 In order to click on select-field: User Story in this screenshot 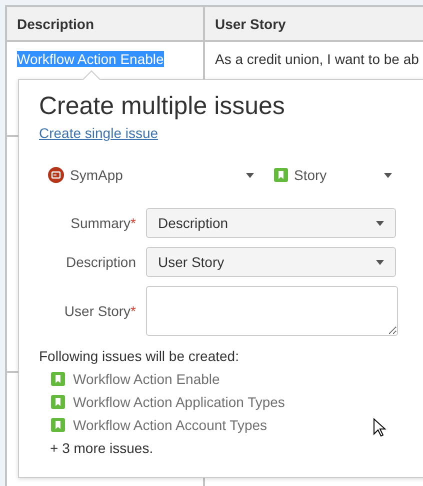, I will do `click(271, 262)`.